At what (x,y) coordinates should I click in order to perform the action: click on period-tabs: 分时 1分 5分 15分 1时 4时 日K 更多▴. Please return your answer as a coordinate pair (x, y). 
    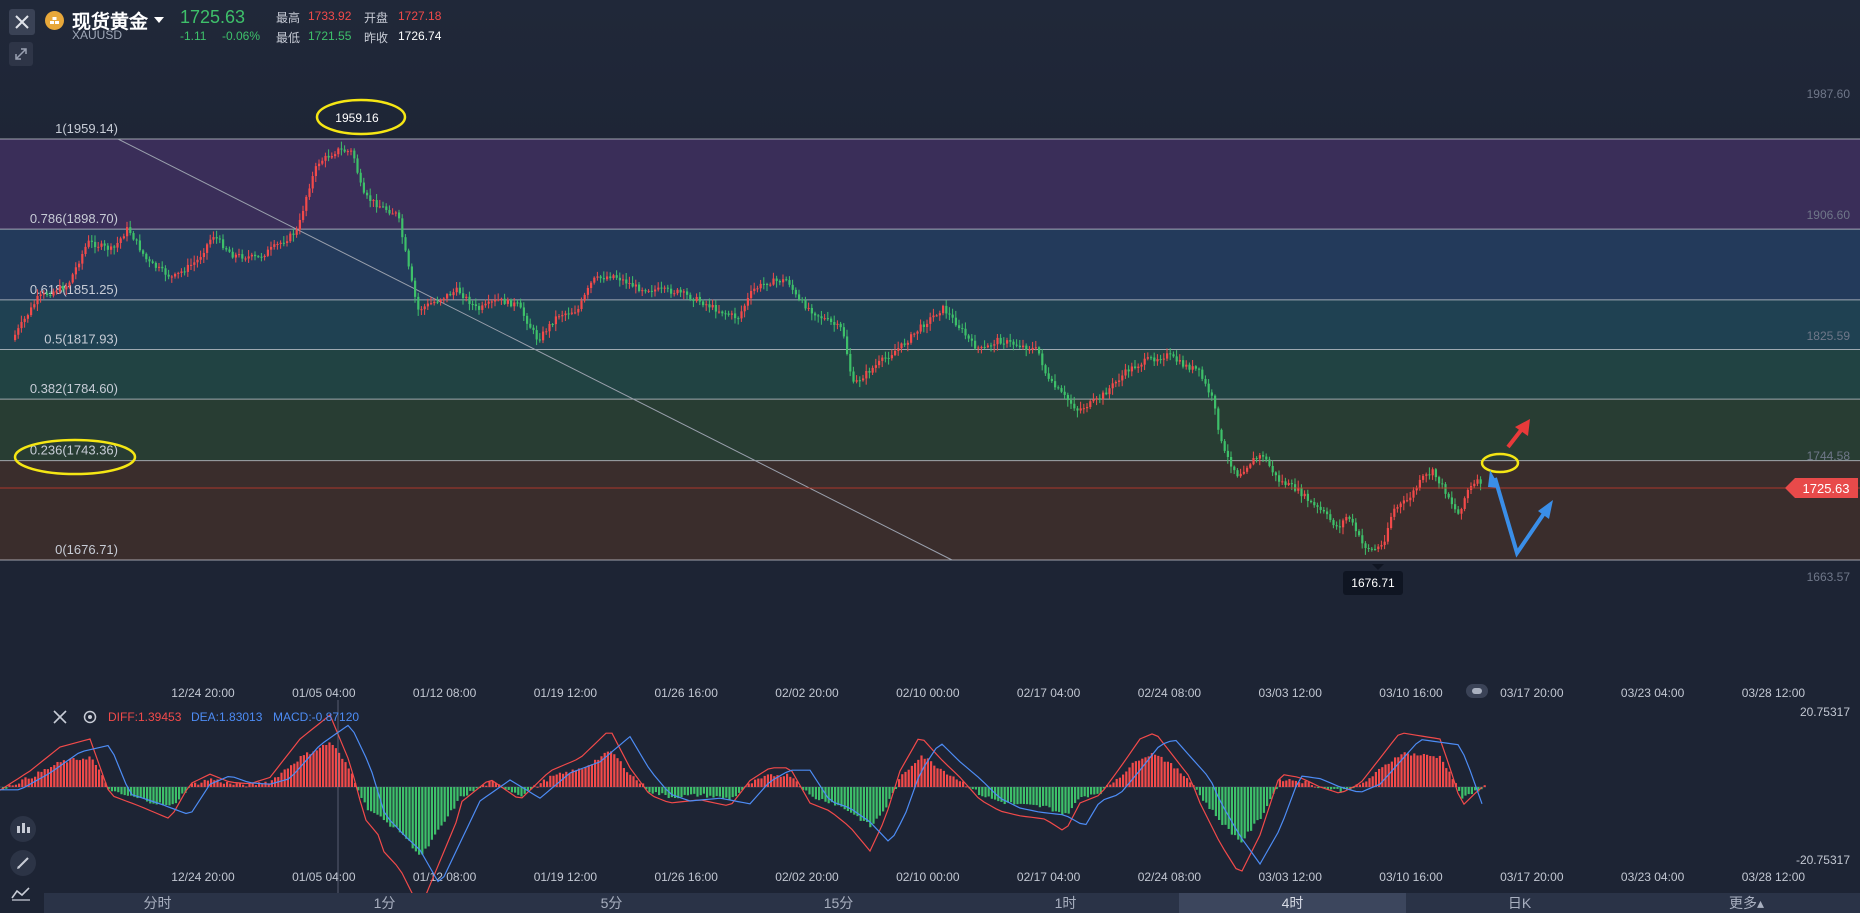
    Looking at the image, I should click on (952, 903).